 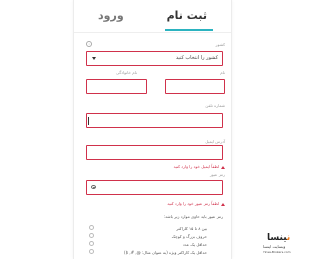 What do you see at coordinates (94, 58) in the screenshot?
I see `chevron-down-icon` at bounding box center [94, 58].